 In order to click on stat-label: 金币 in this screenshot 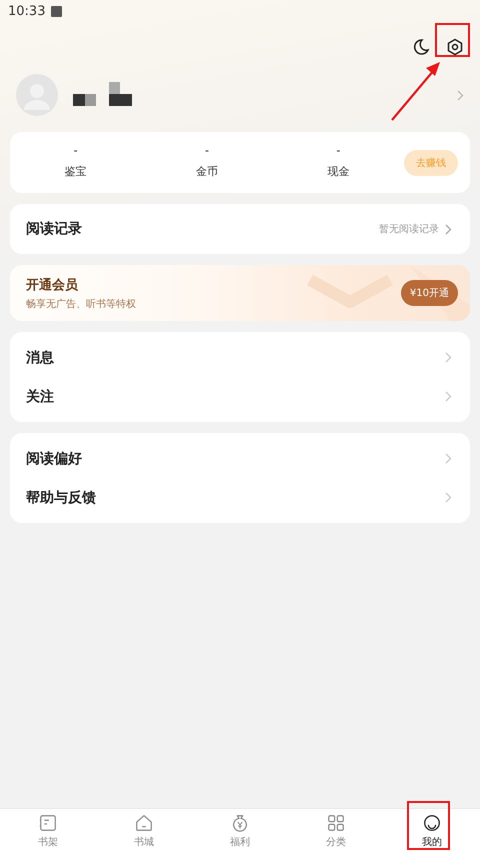, I will do `click(207, 171)`.